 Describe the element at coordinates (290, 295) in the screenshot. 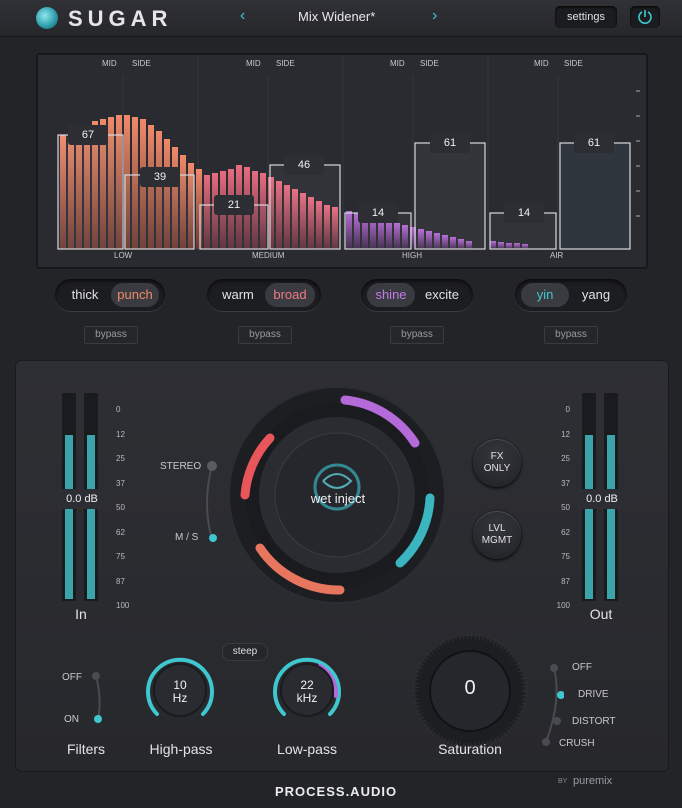

I see `broad-option: broad` at that location.